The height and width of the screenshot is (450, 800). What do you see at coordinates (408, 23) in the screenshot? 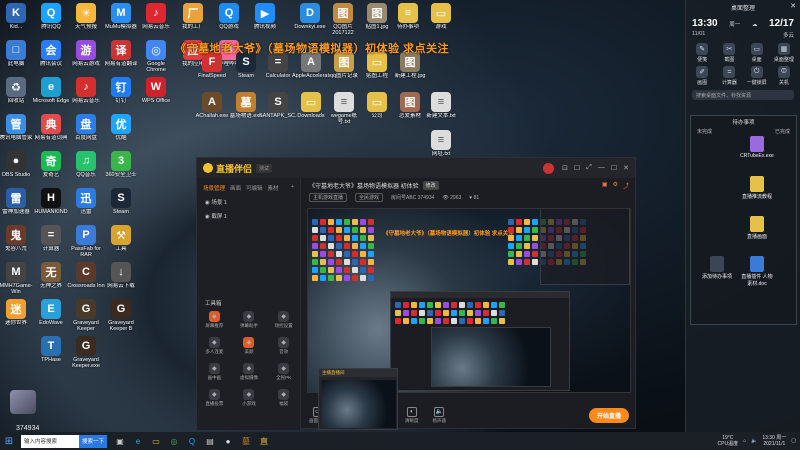
I see `desktop-icon: ≡ 待办事项` at bounding box center [408, 23].